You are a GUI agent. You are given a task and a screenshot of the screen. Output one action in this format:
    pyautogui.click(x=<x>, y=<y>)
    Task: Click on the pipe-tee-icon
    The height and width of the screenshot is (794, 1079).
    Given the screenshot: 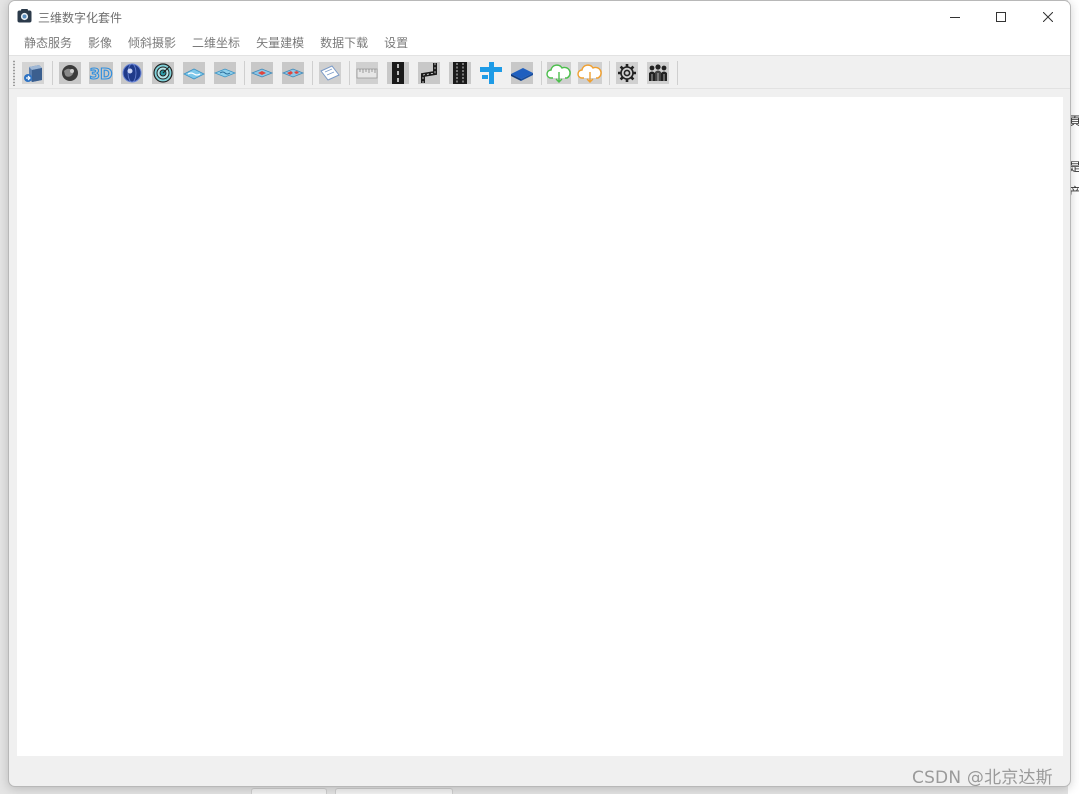 What is the action you would take?
    pyautogui.click(x=491, y=73)
    